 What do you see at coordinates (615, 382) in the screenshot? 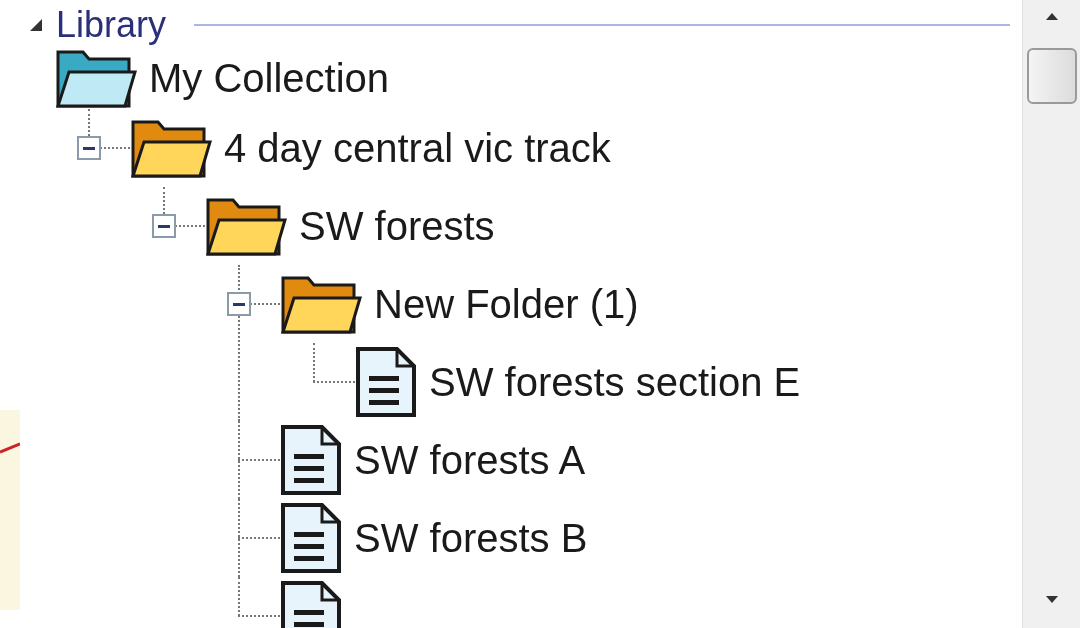
I see `tree-item-label: SW forests section E` at bounding box center [615, 382].